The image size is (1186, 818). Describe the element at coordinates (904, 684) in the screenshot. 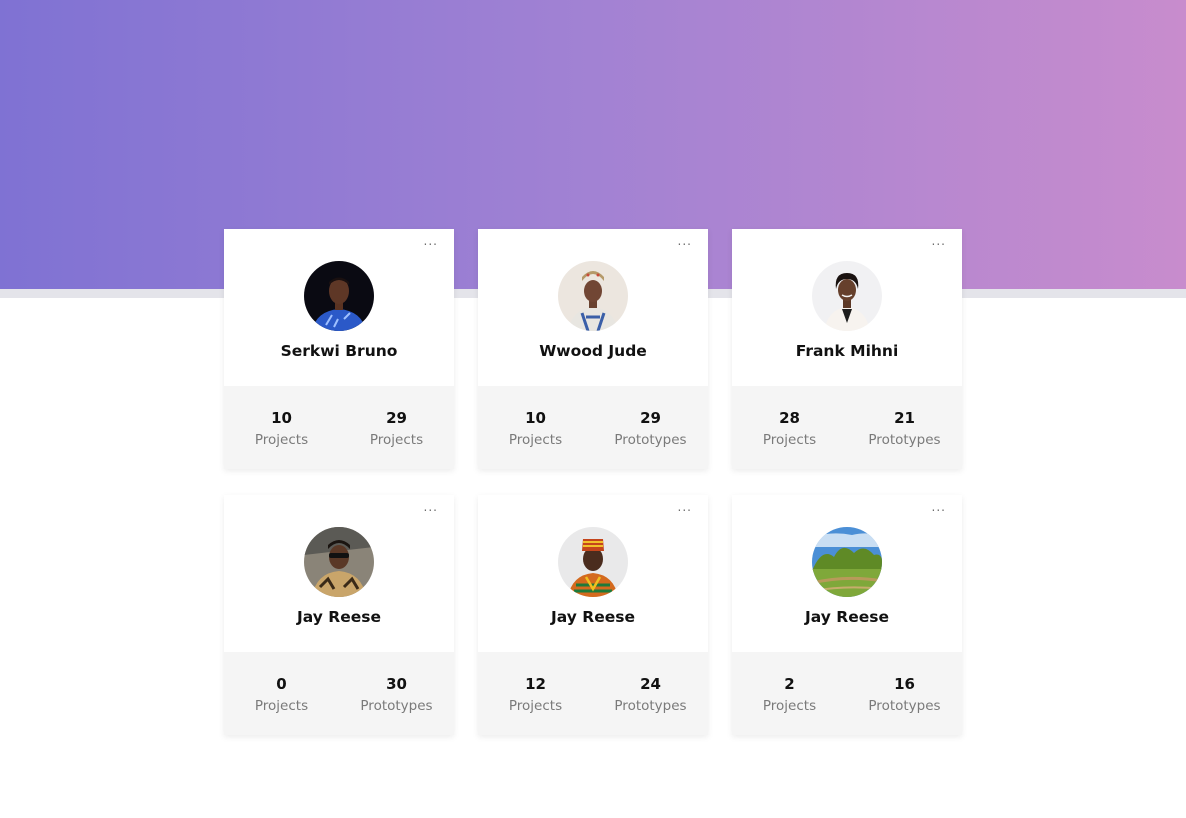

I see `stat-value: 16` at that location.